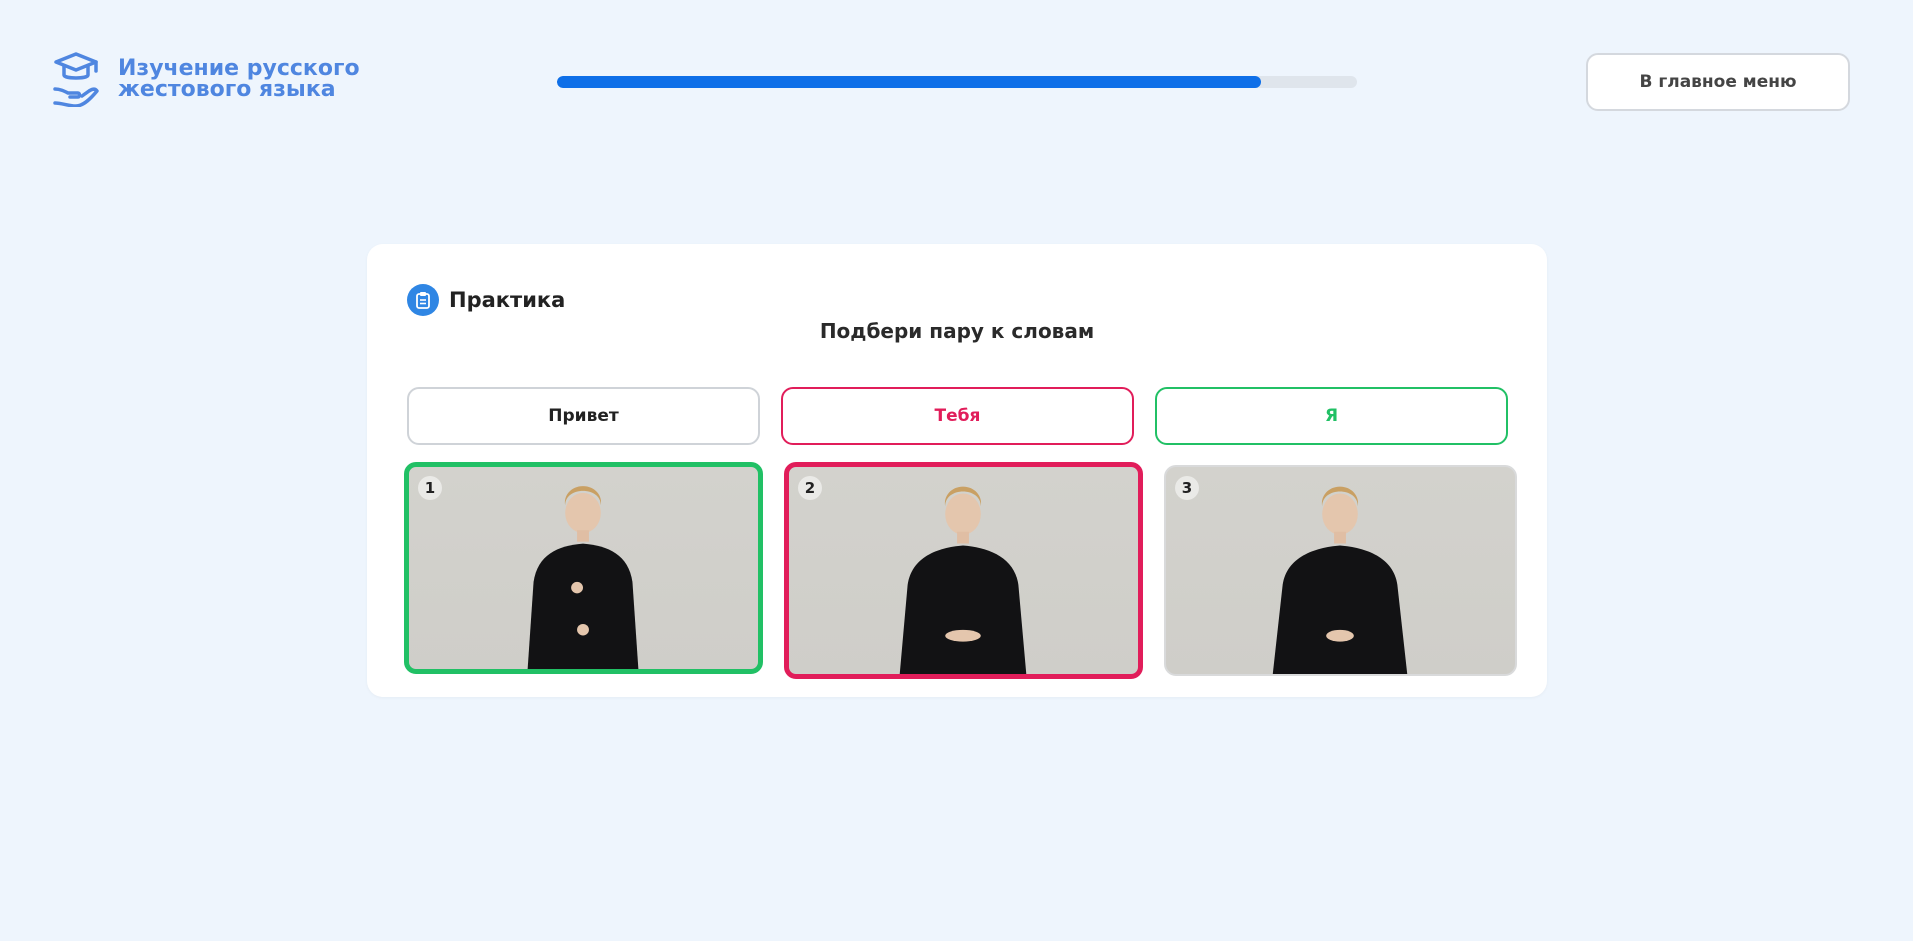 Image resolution: width=1913 pixels, height=941 pixels. I want to click on video-tile-1: 1, so click(583, 568).